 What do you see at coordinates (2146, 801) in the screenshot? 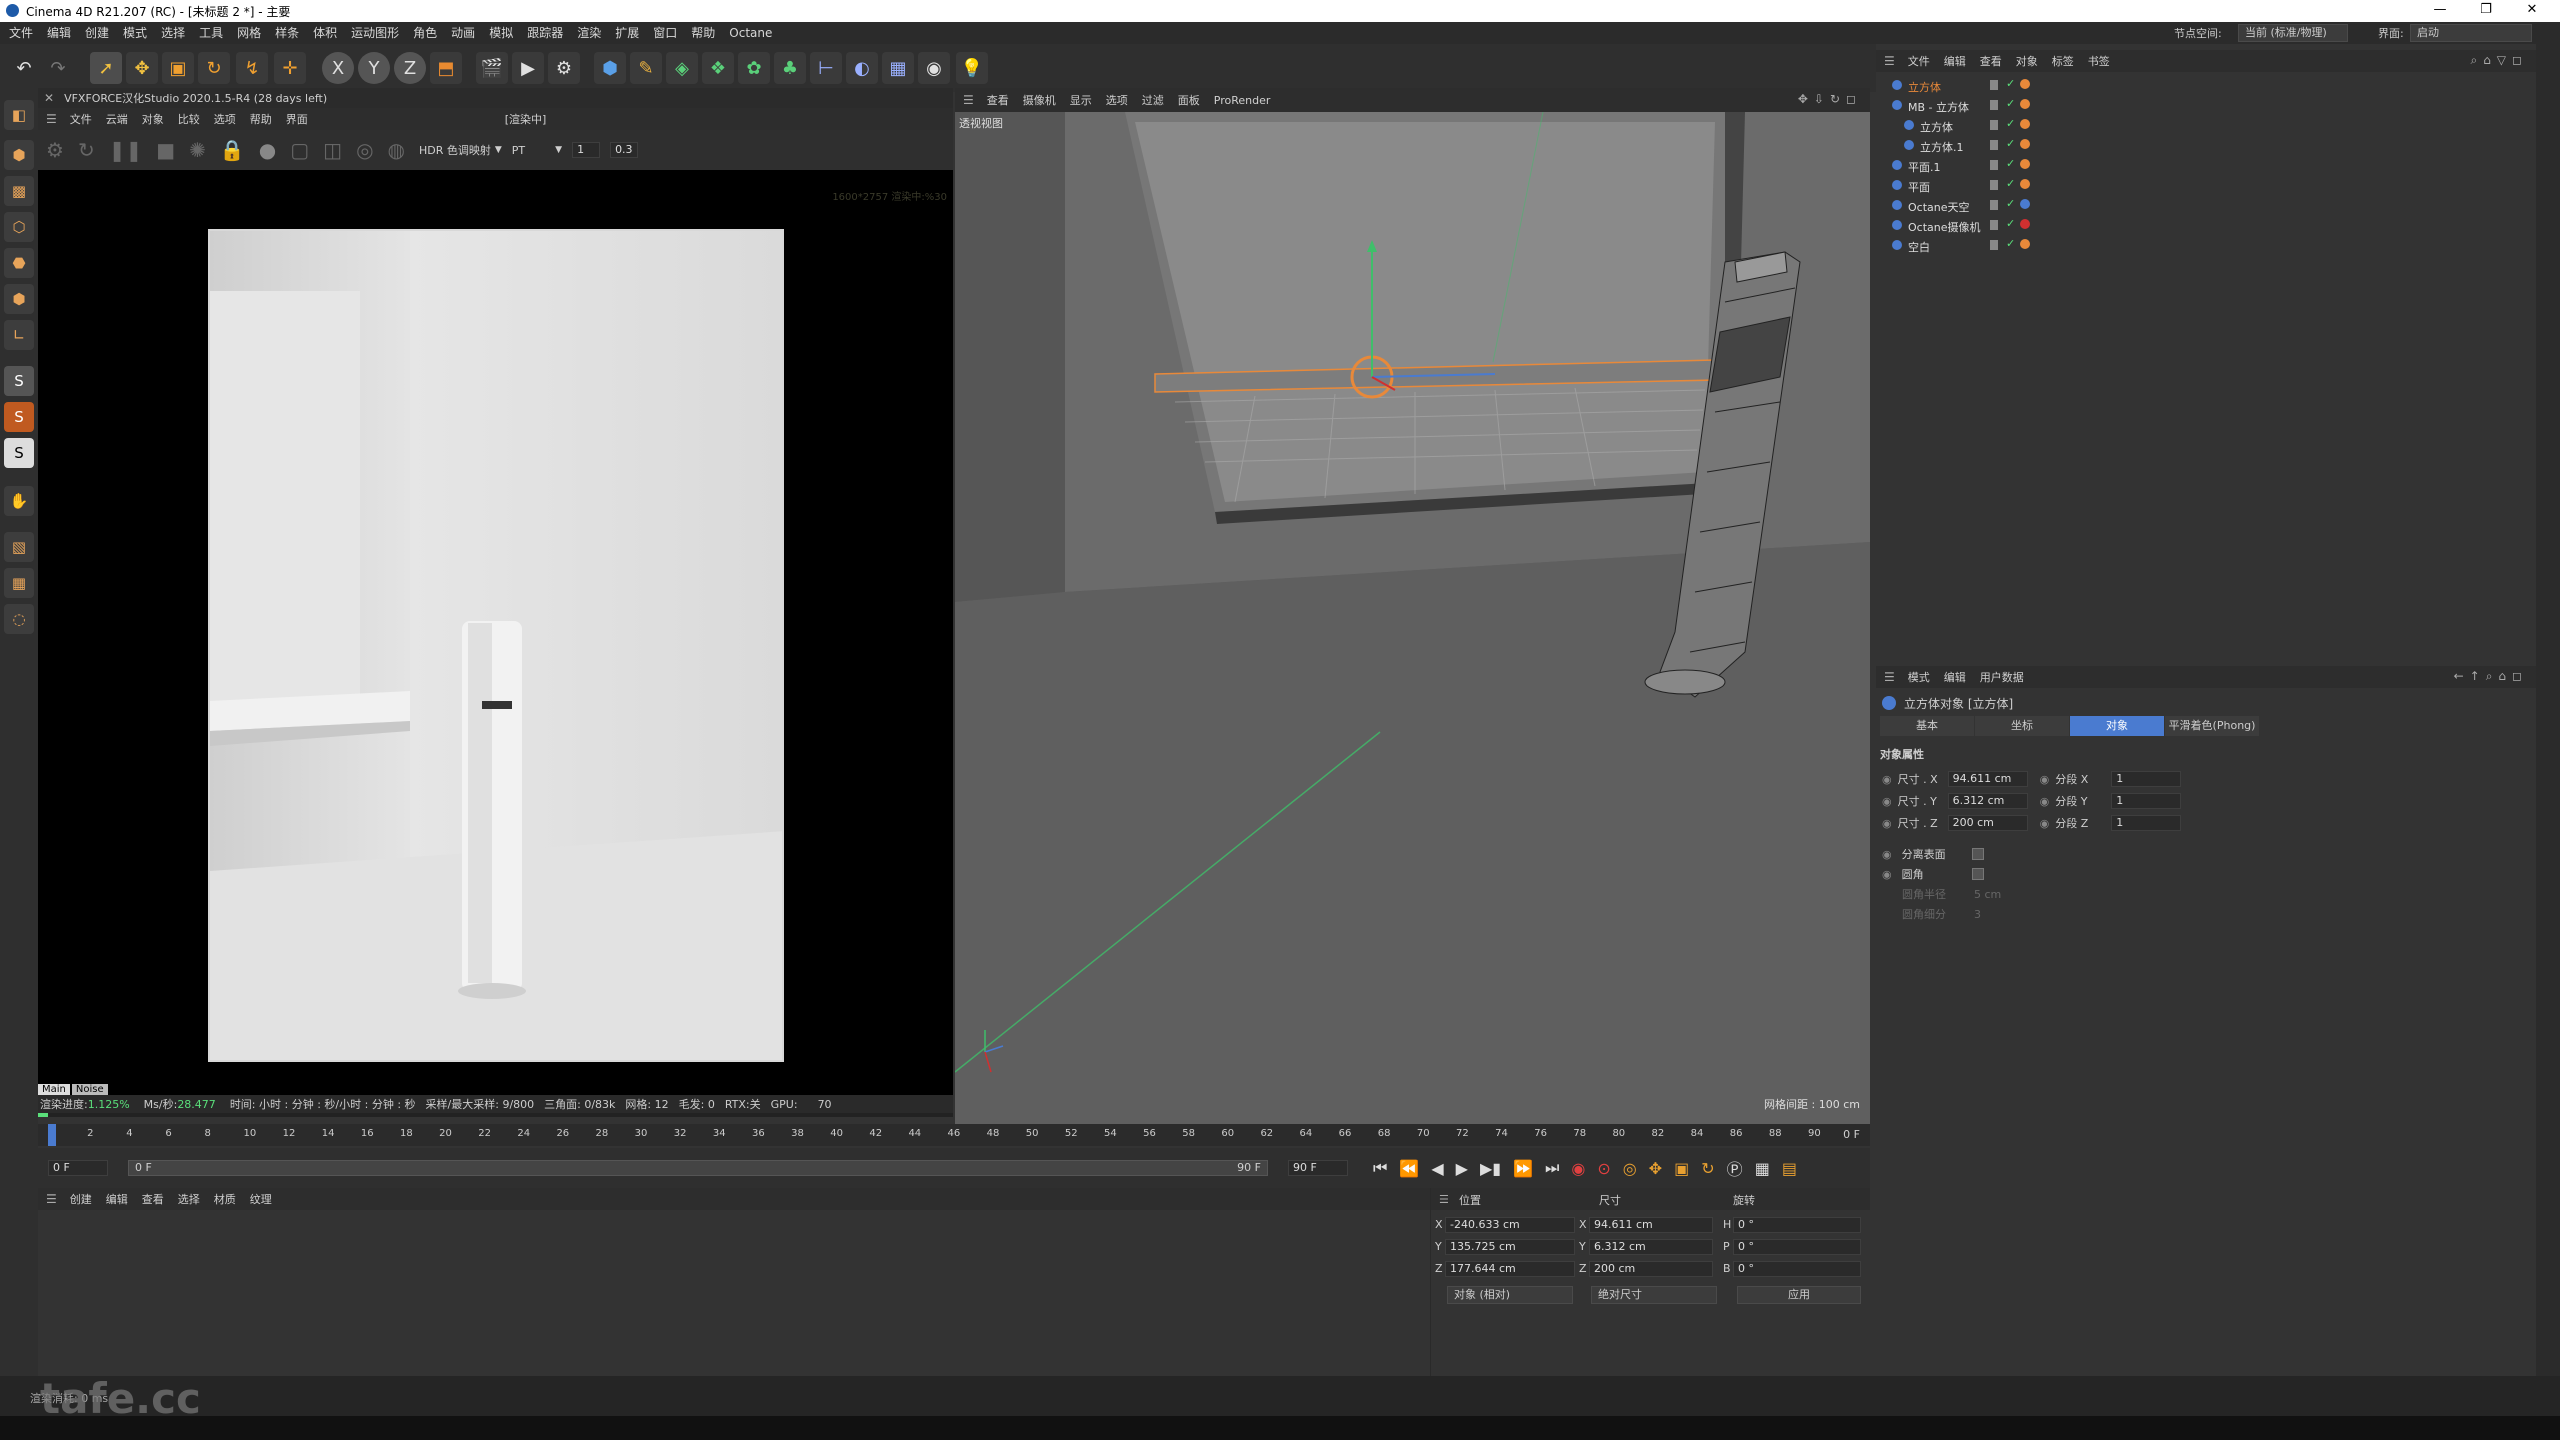
I see `segments-value-field: 1` at bounding box center [2146, 801].